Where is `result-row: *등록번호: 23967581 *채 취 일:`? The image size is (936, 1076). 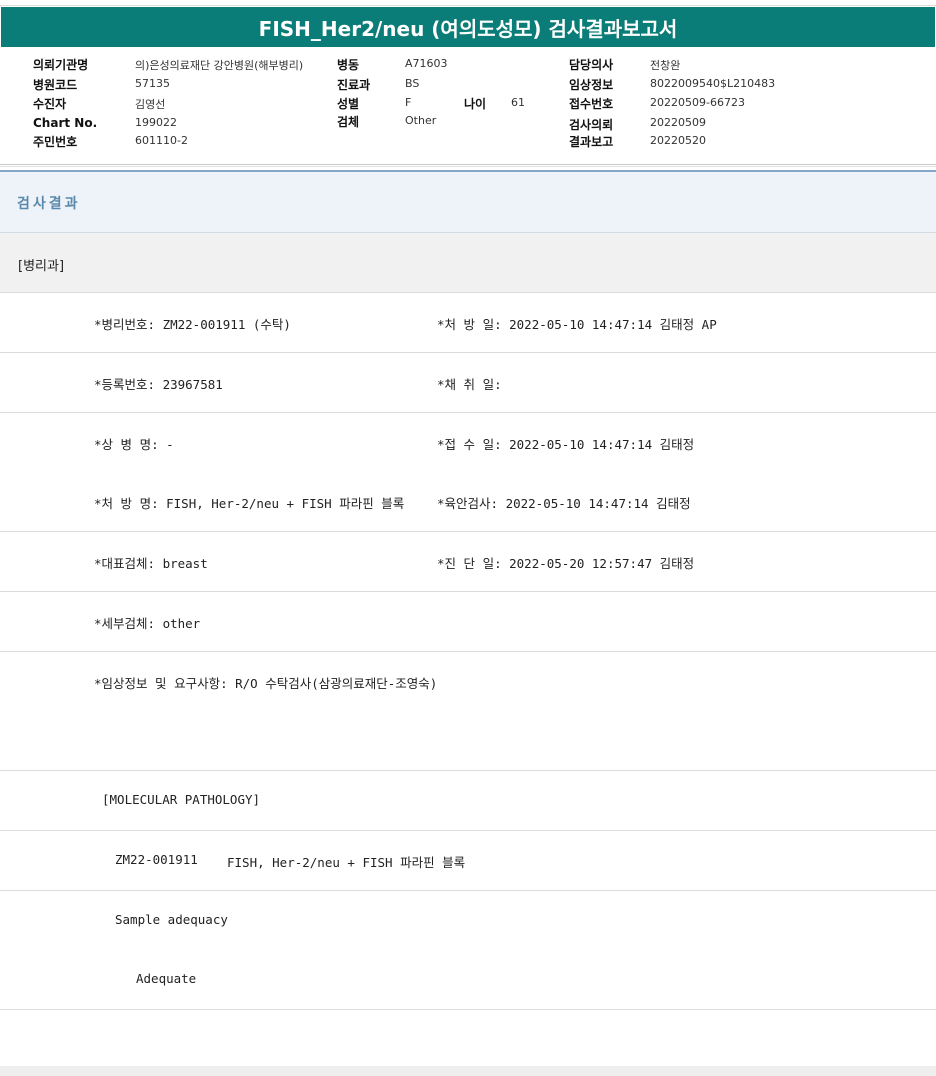
result-row: *등록번호: 23967581 *채 취 일: is located at coordinates (468, 383).